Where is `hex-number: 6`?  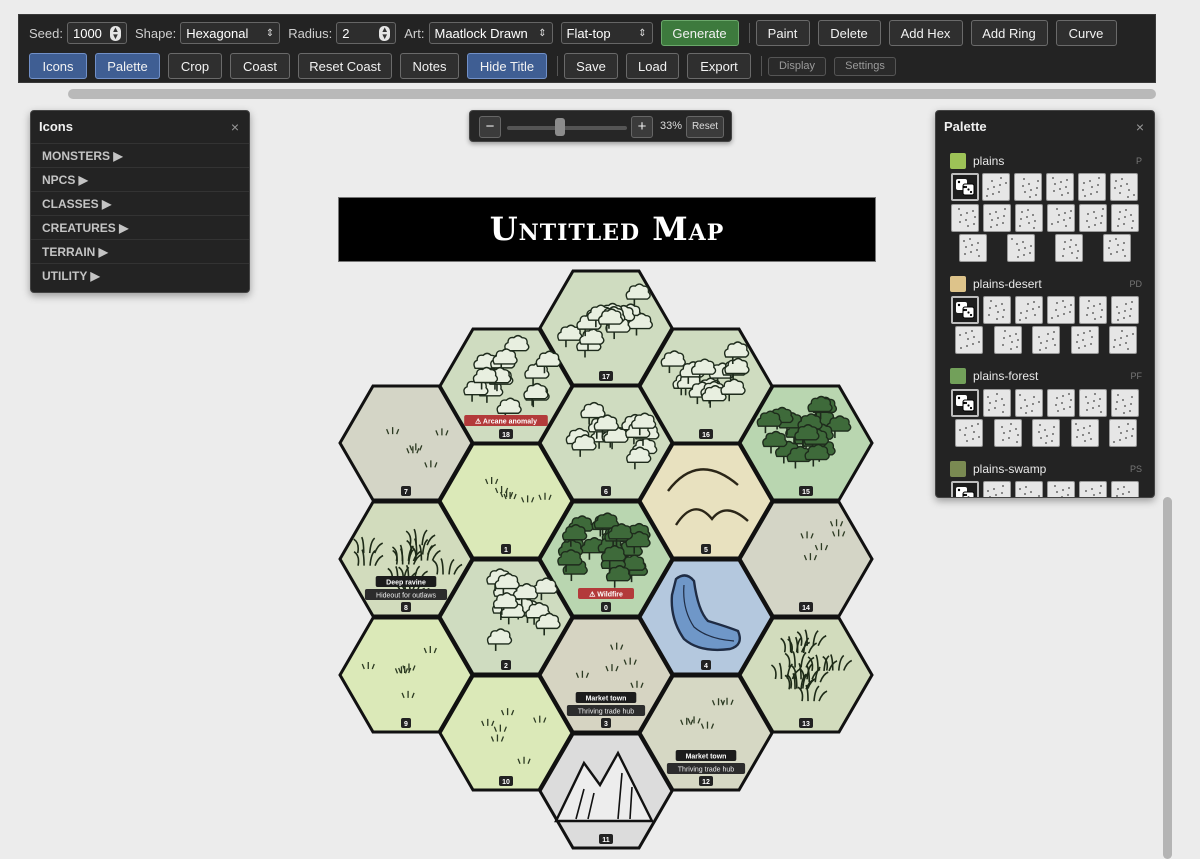 hex-number: 6 is located at coordinates (606, 492).